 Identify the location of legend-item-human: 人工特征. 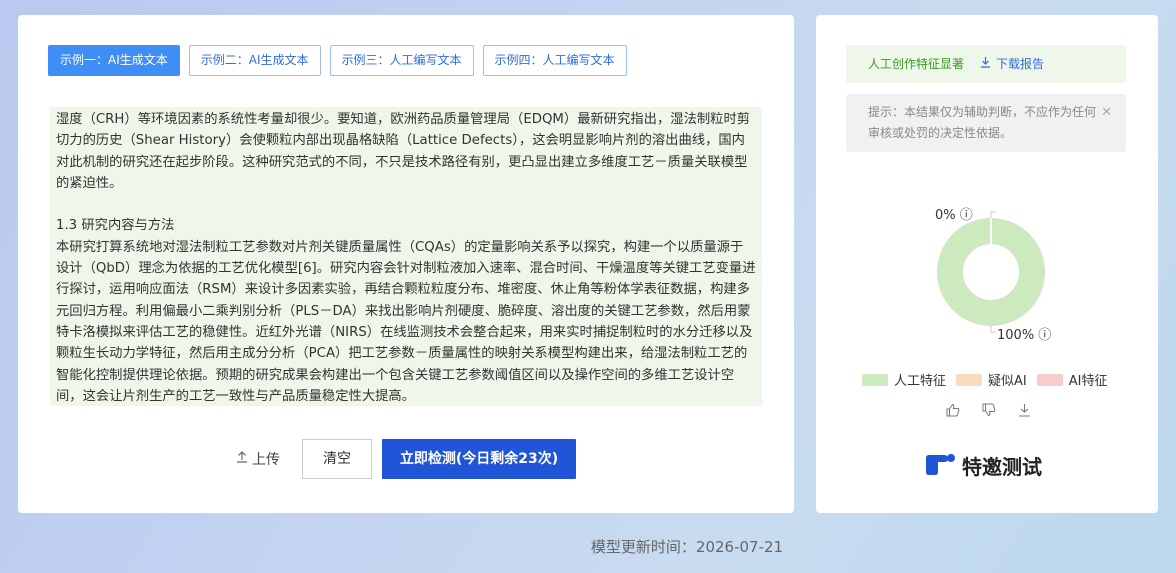
(904, 379).